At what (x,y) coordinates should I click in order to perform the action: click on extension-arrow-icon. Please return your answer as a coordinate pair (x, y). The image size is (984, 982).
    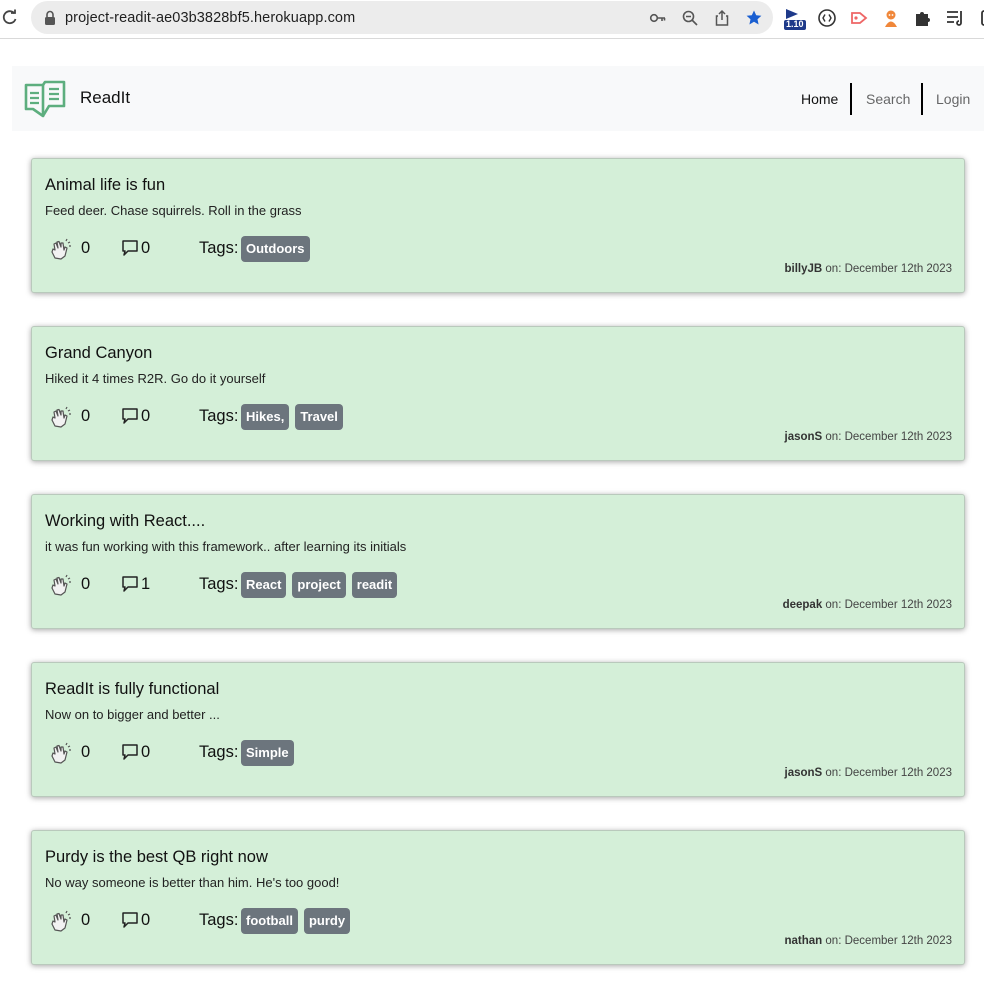
    Looking at the image, I should click on (859, 18).